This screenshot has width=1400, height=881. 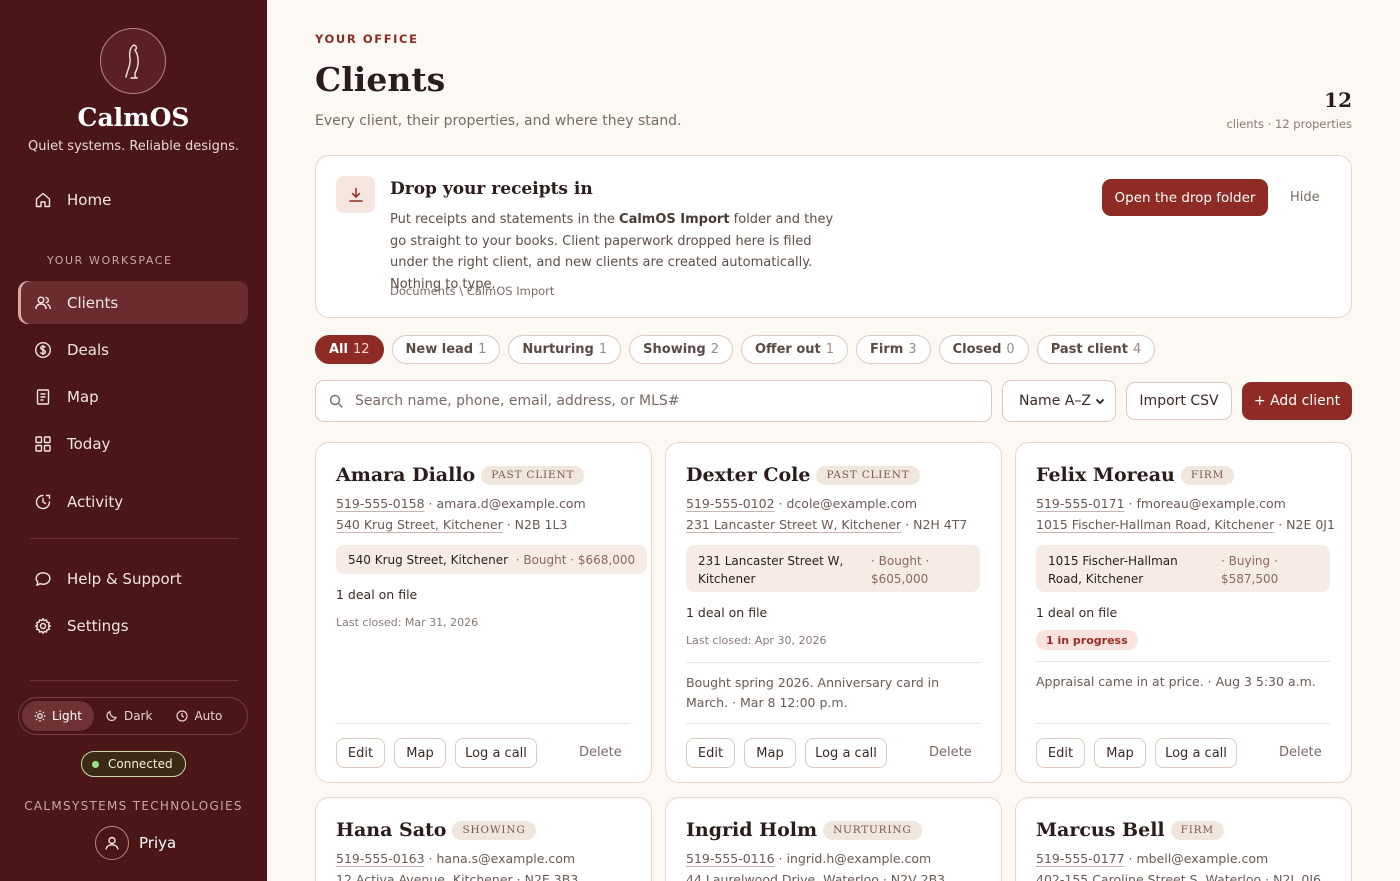 I want to click on add-client-button: + Add client, so click(x=1297, y=401).